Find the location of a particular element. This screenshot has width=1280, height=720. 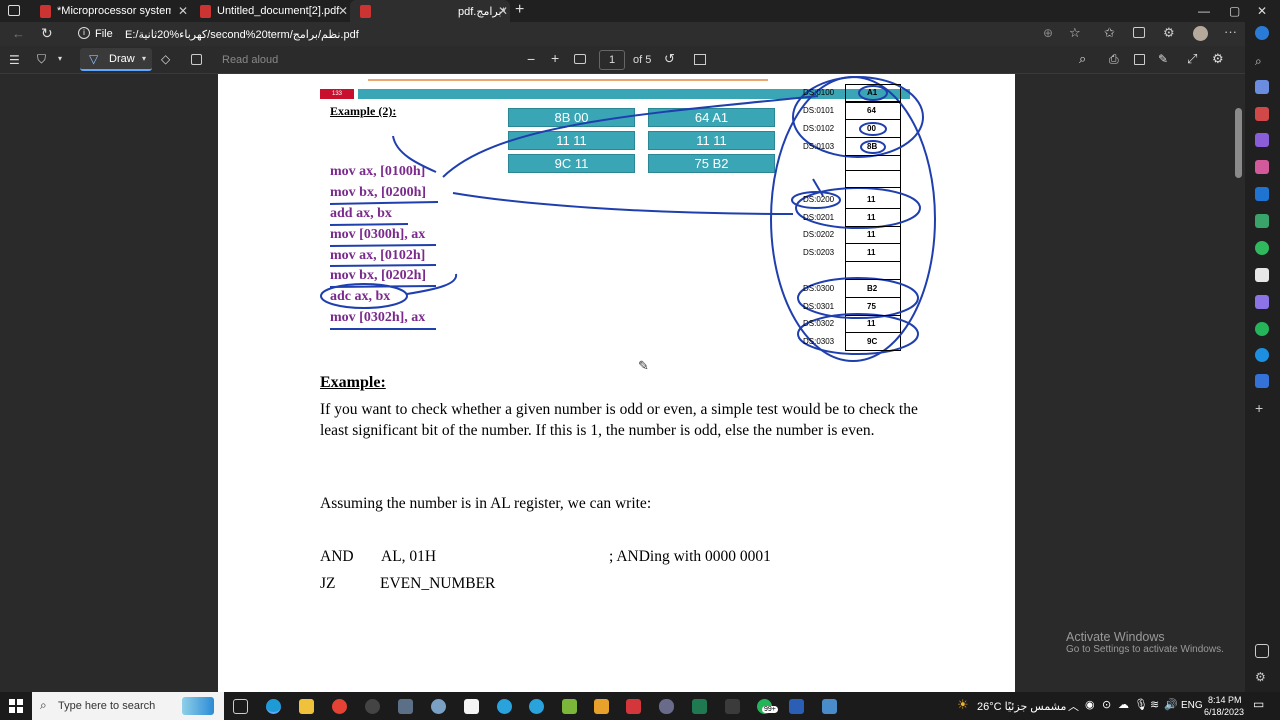

memory-address: DS:0100 is located at coordinates (819, 92).